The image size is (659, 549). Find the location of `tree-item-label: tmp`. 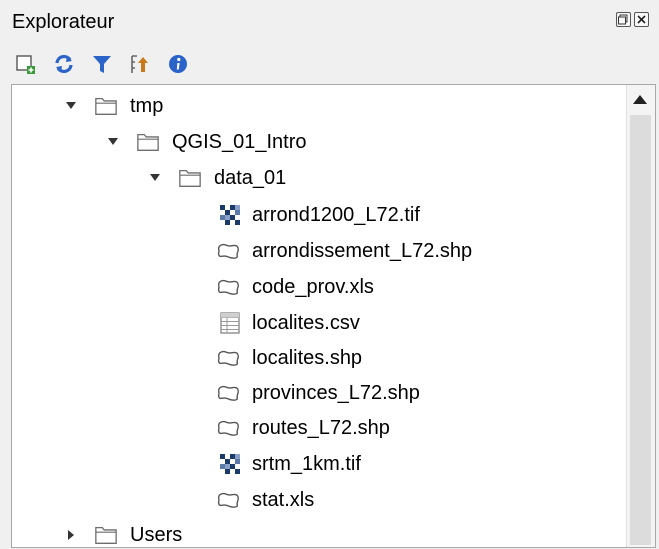

tree-item-label: tmp is located at coordinates (147, 106).